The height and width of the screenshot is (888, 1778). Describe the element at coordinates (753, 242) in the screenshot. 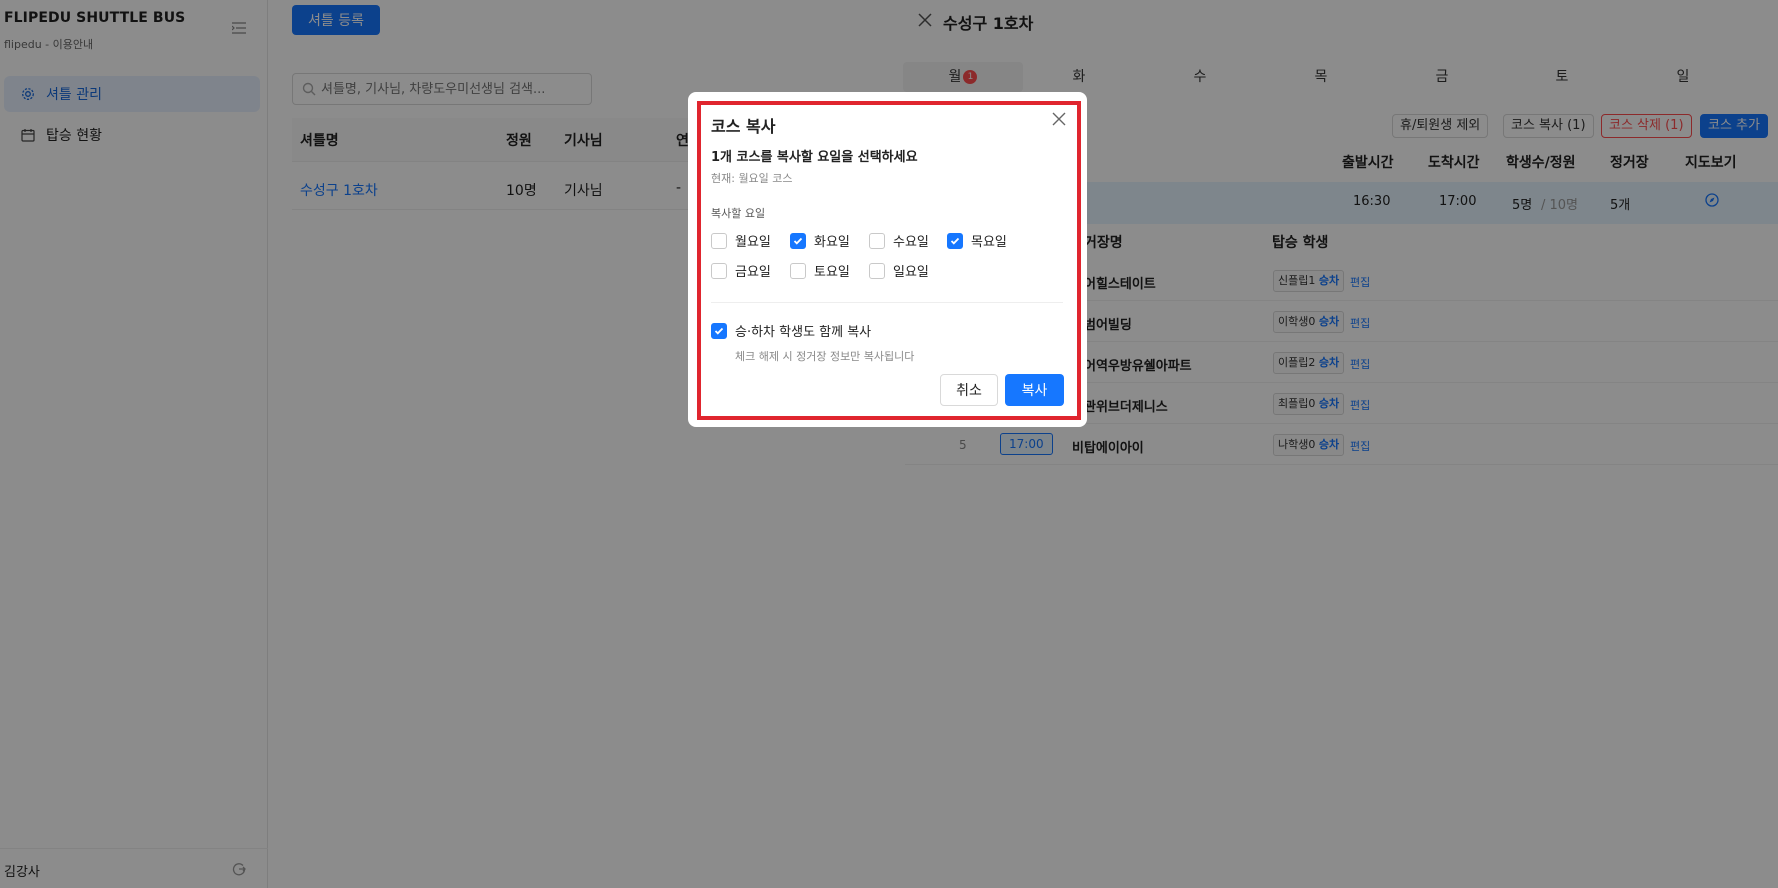

I see `checkbox-label: 월요일` at that location.